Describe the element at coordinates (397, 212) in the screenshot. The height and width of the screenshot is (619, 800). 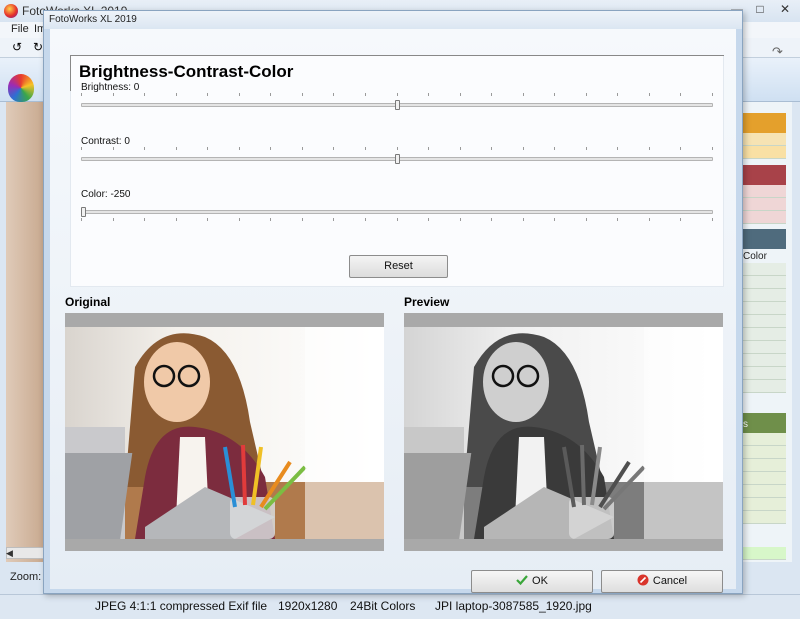
I see `color-slider-track` at that location.